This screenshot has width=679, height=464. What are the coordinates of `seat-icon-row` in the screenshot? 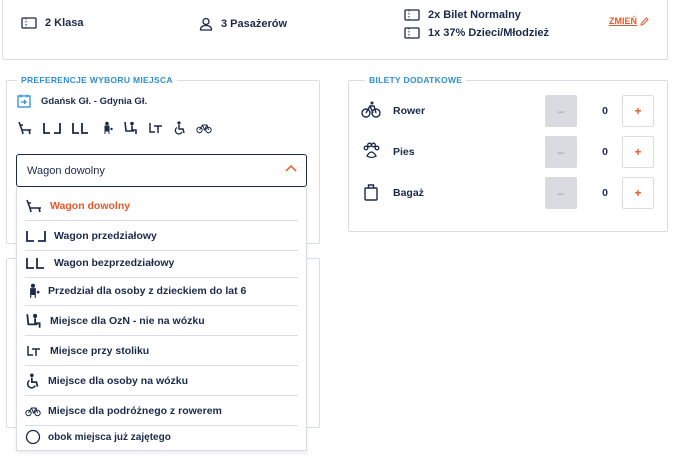 It's located at (114, 128).